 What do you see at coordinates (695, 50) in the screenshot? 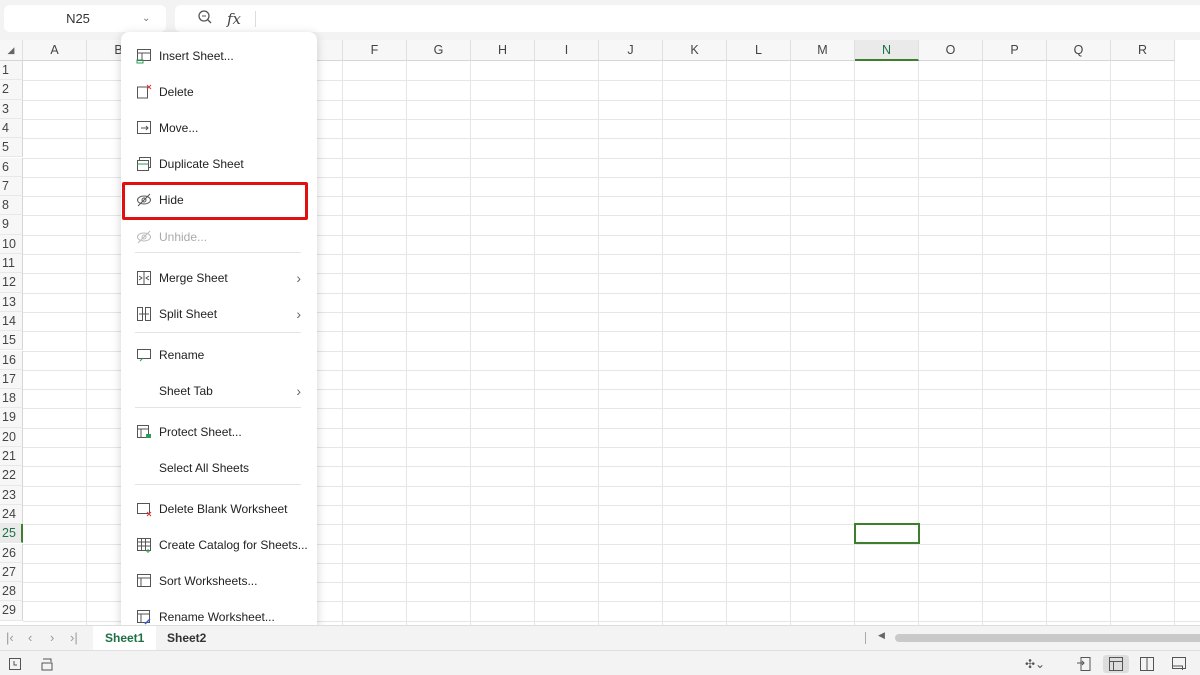
I see `column-header-K: K` at bounding box center [695, 50].